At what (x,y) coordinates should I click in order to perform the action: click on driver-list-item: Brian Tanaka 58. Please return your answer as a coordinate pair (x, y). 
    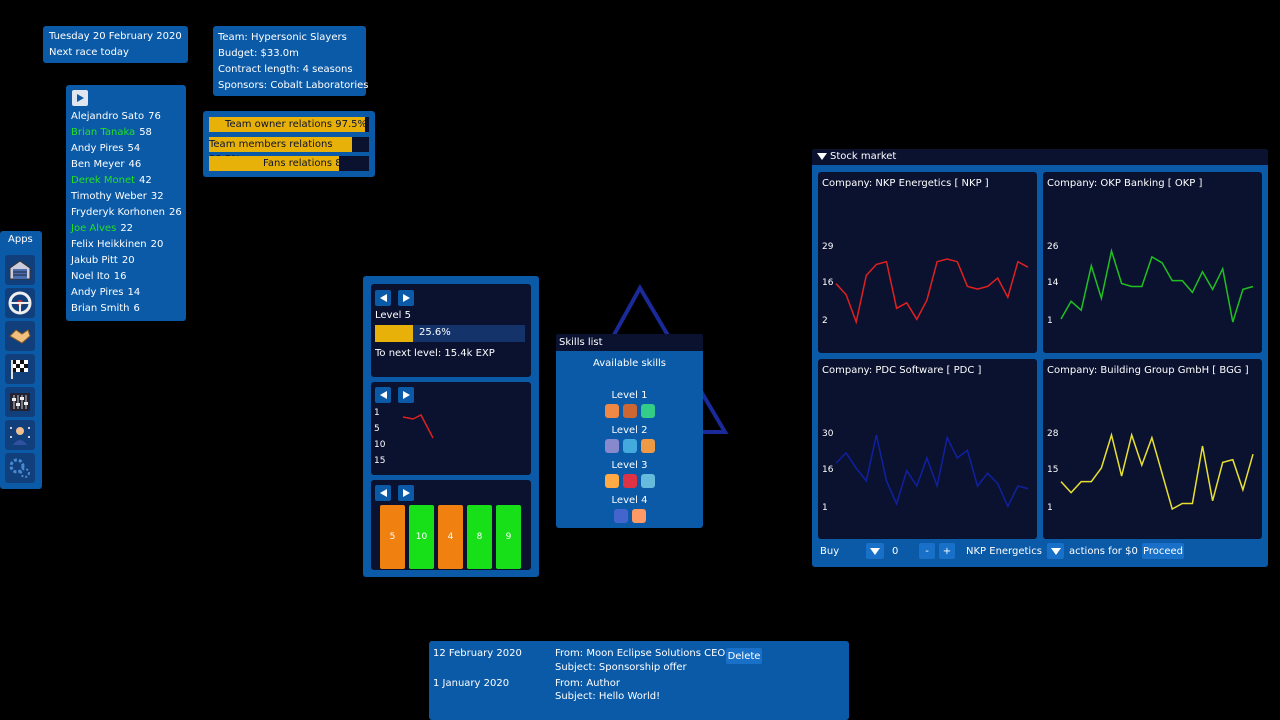
    Looking at the image, I should click on (126, 133).